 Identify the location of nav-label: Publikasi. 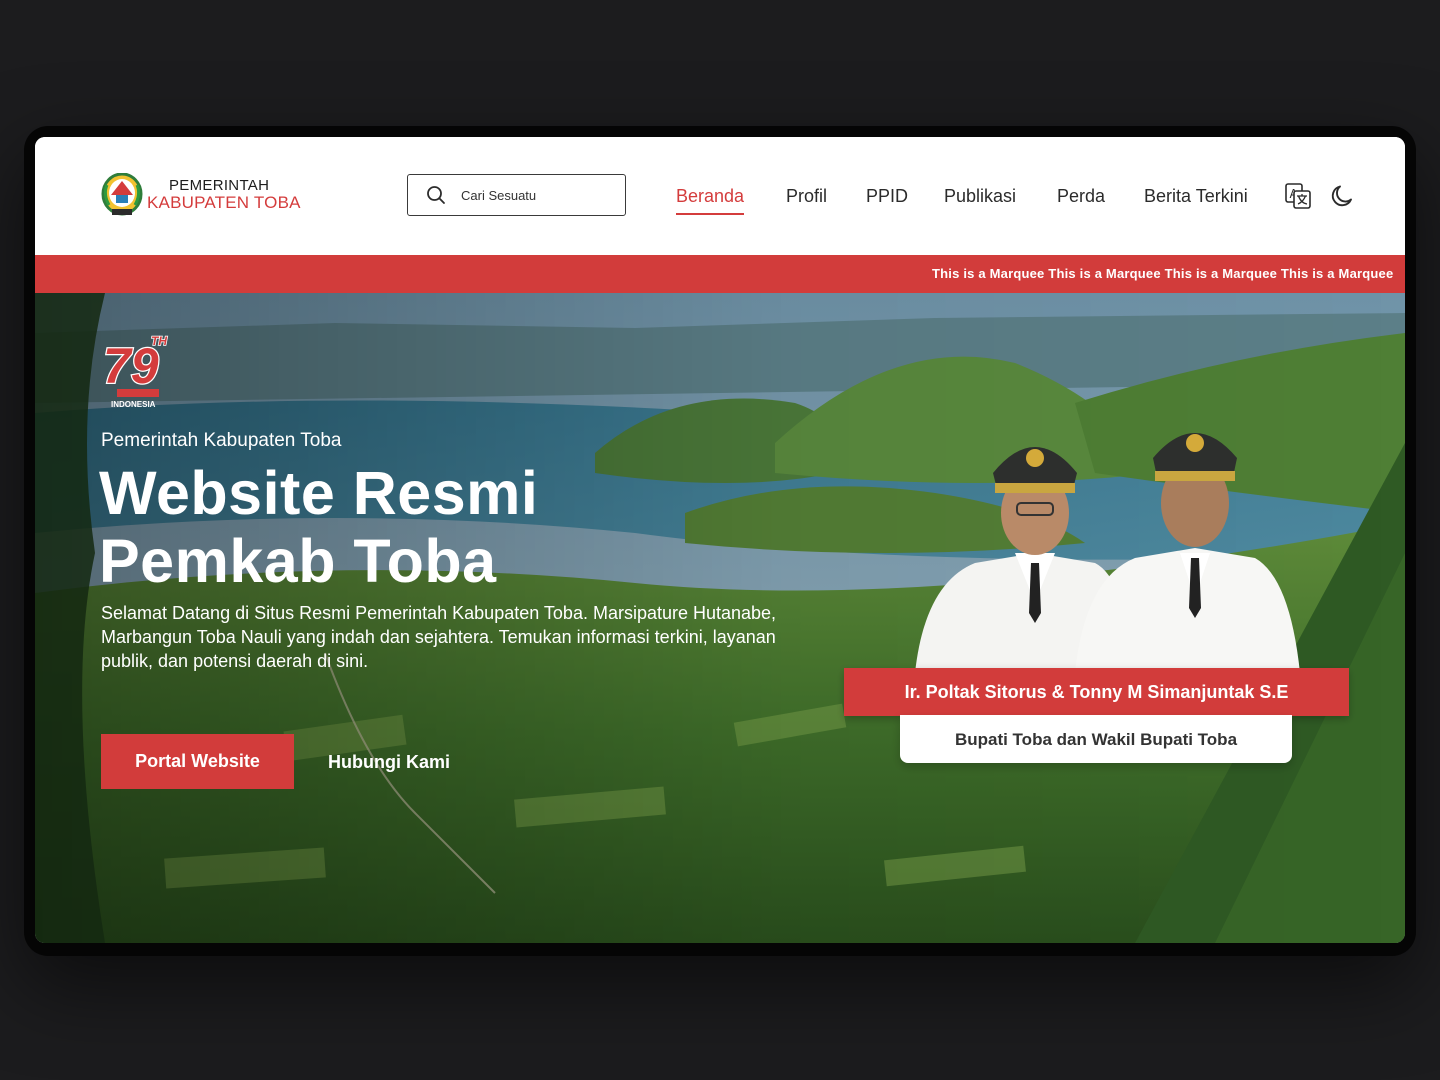
(980, 196).